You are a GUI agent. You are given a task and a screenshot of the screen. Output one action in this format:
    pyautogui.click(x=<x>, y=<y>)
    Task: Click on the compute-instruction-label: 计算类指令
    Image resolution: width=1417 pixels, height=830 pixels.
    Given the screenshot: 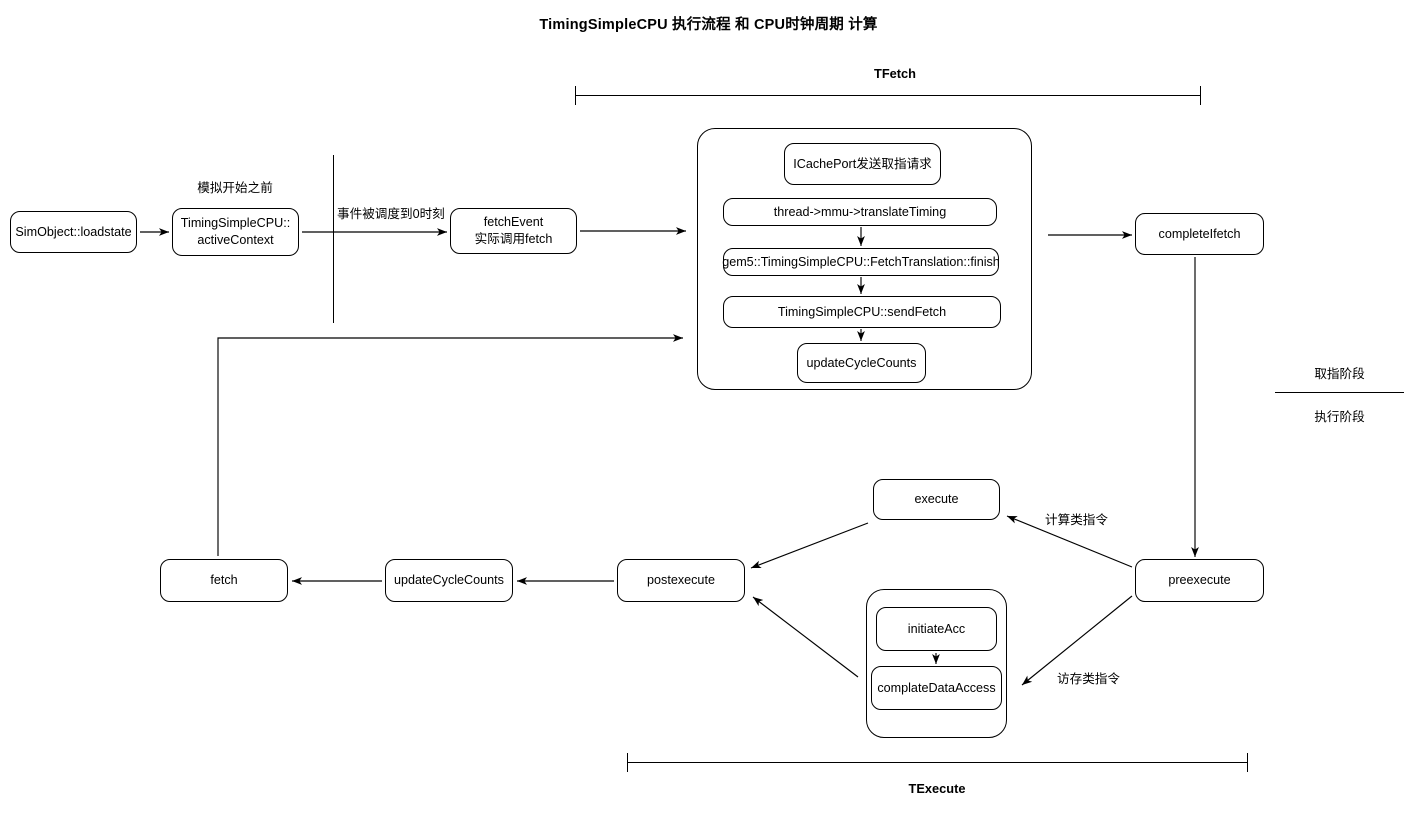 What is the action you would take?
    pyautogui.click(x=1076, y=520)
    